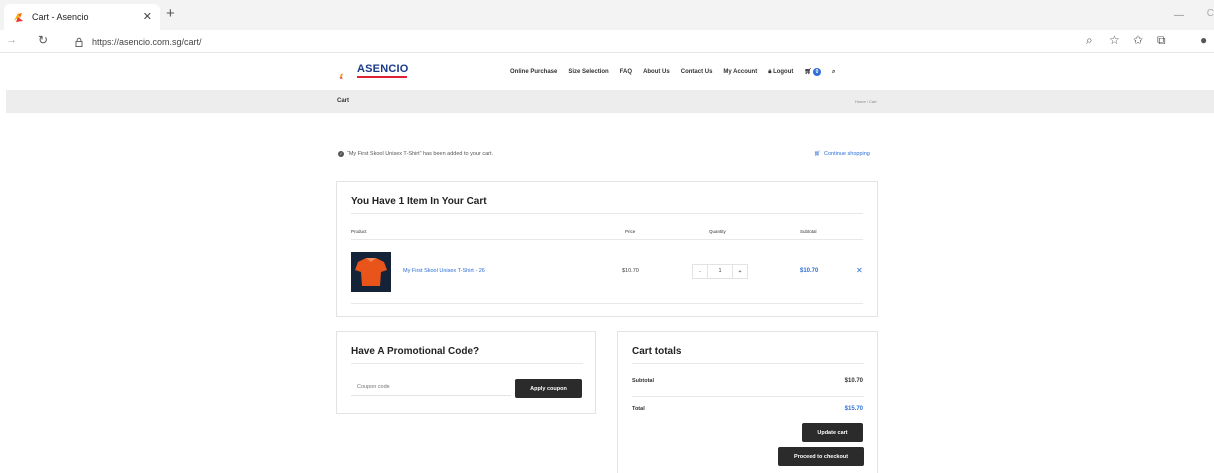  I want to click on asencio-favicon-icon, so click(18, 17).